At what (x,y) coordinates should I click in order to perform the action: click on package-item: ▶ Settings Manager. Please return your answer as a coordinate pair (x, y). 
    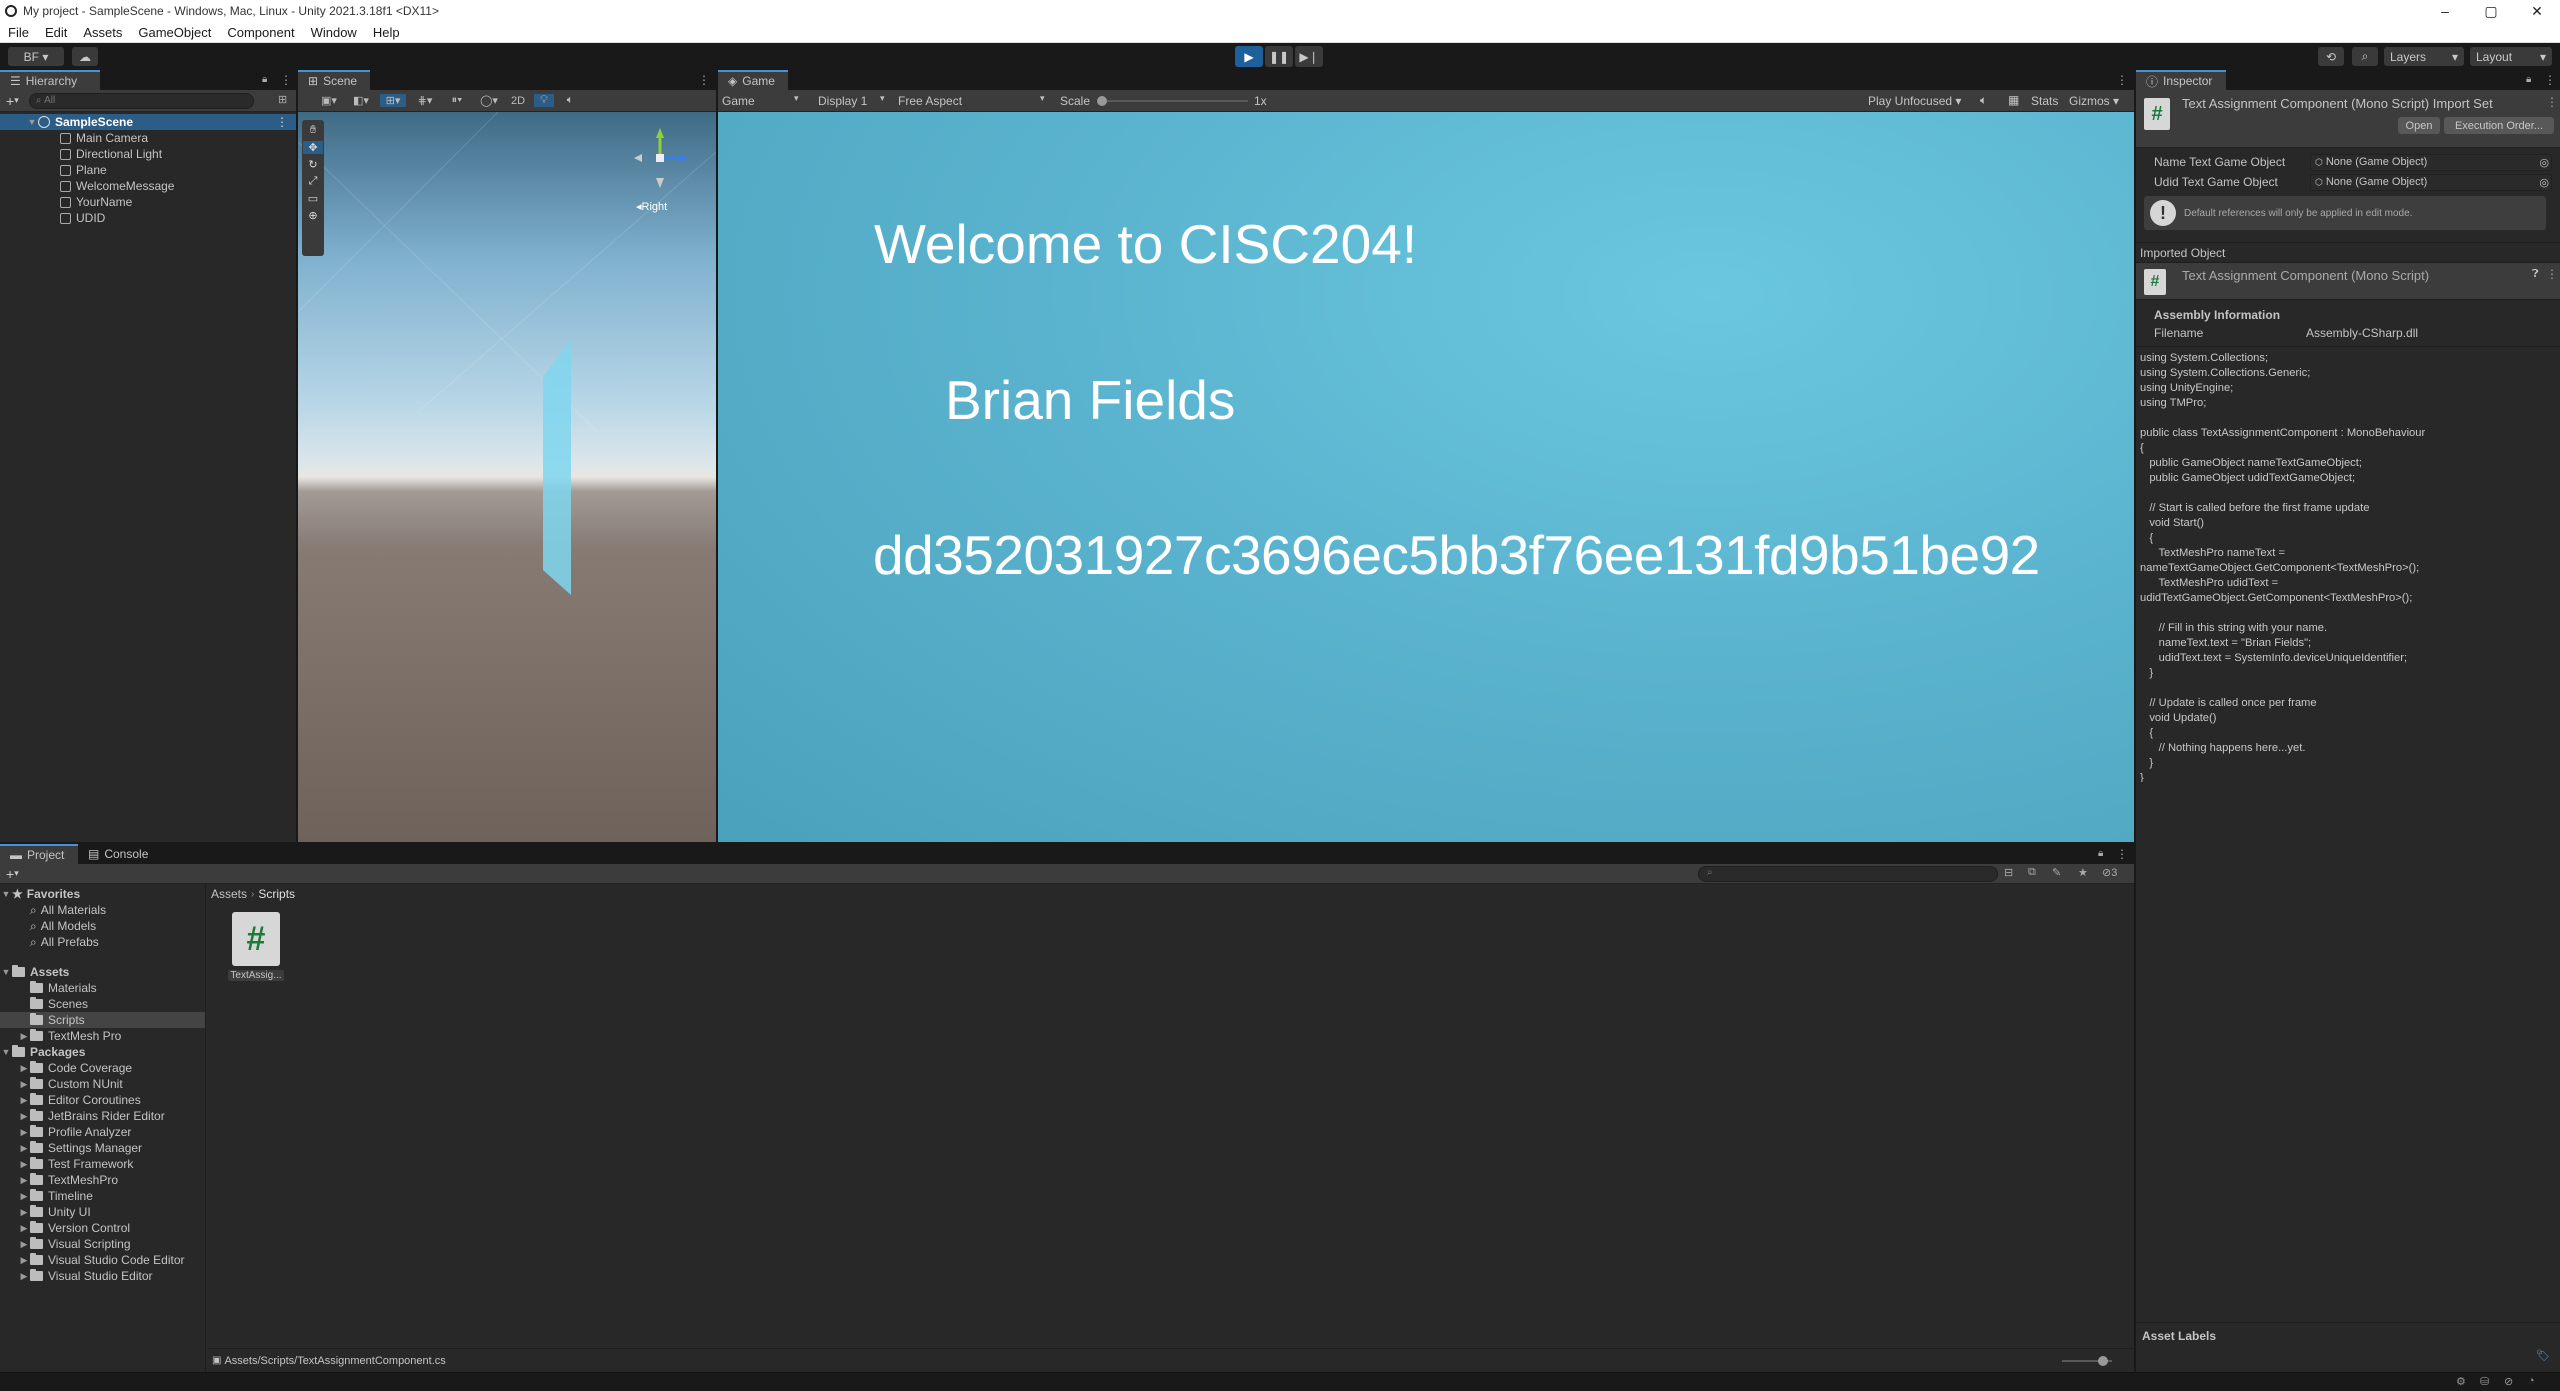
    Looking at the image, I should click on (102, 1148).